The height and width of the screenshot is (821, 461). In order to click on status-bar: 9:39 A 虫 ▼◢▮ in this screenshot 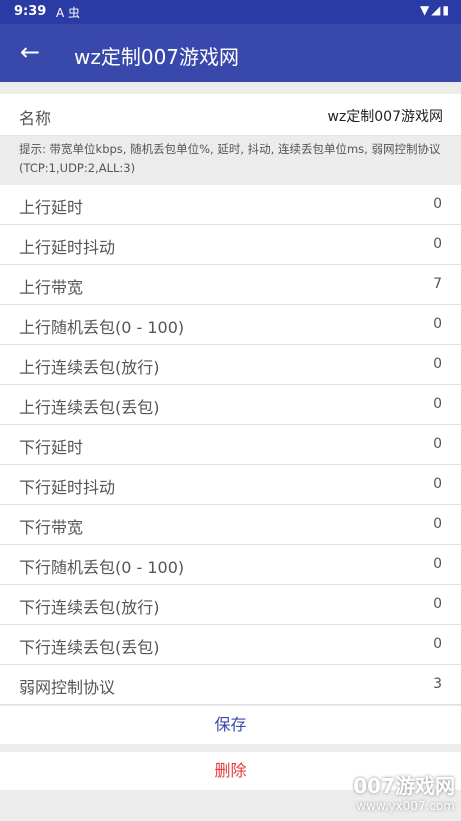, I will do `click(230, 12)`.